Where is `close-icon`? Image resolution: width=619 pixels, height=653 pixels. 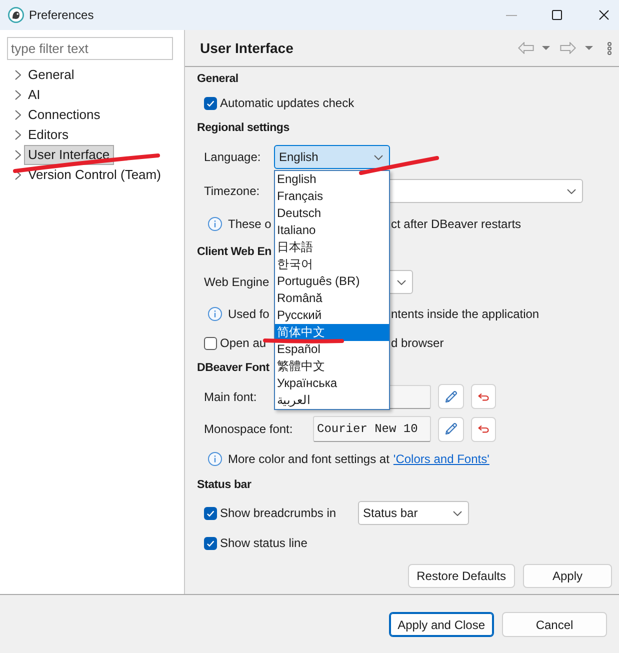
close-icon is located at coordinates (604, 15).